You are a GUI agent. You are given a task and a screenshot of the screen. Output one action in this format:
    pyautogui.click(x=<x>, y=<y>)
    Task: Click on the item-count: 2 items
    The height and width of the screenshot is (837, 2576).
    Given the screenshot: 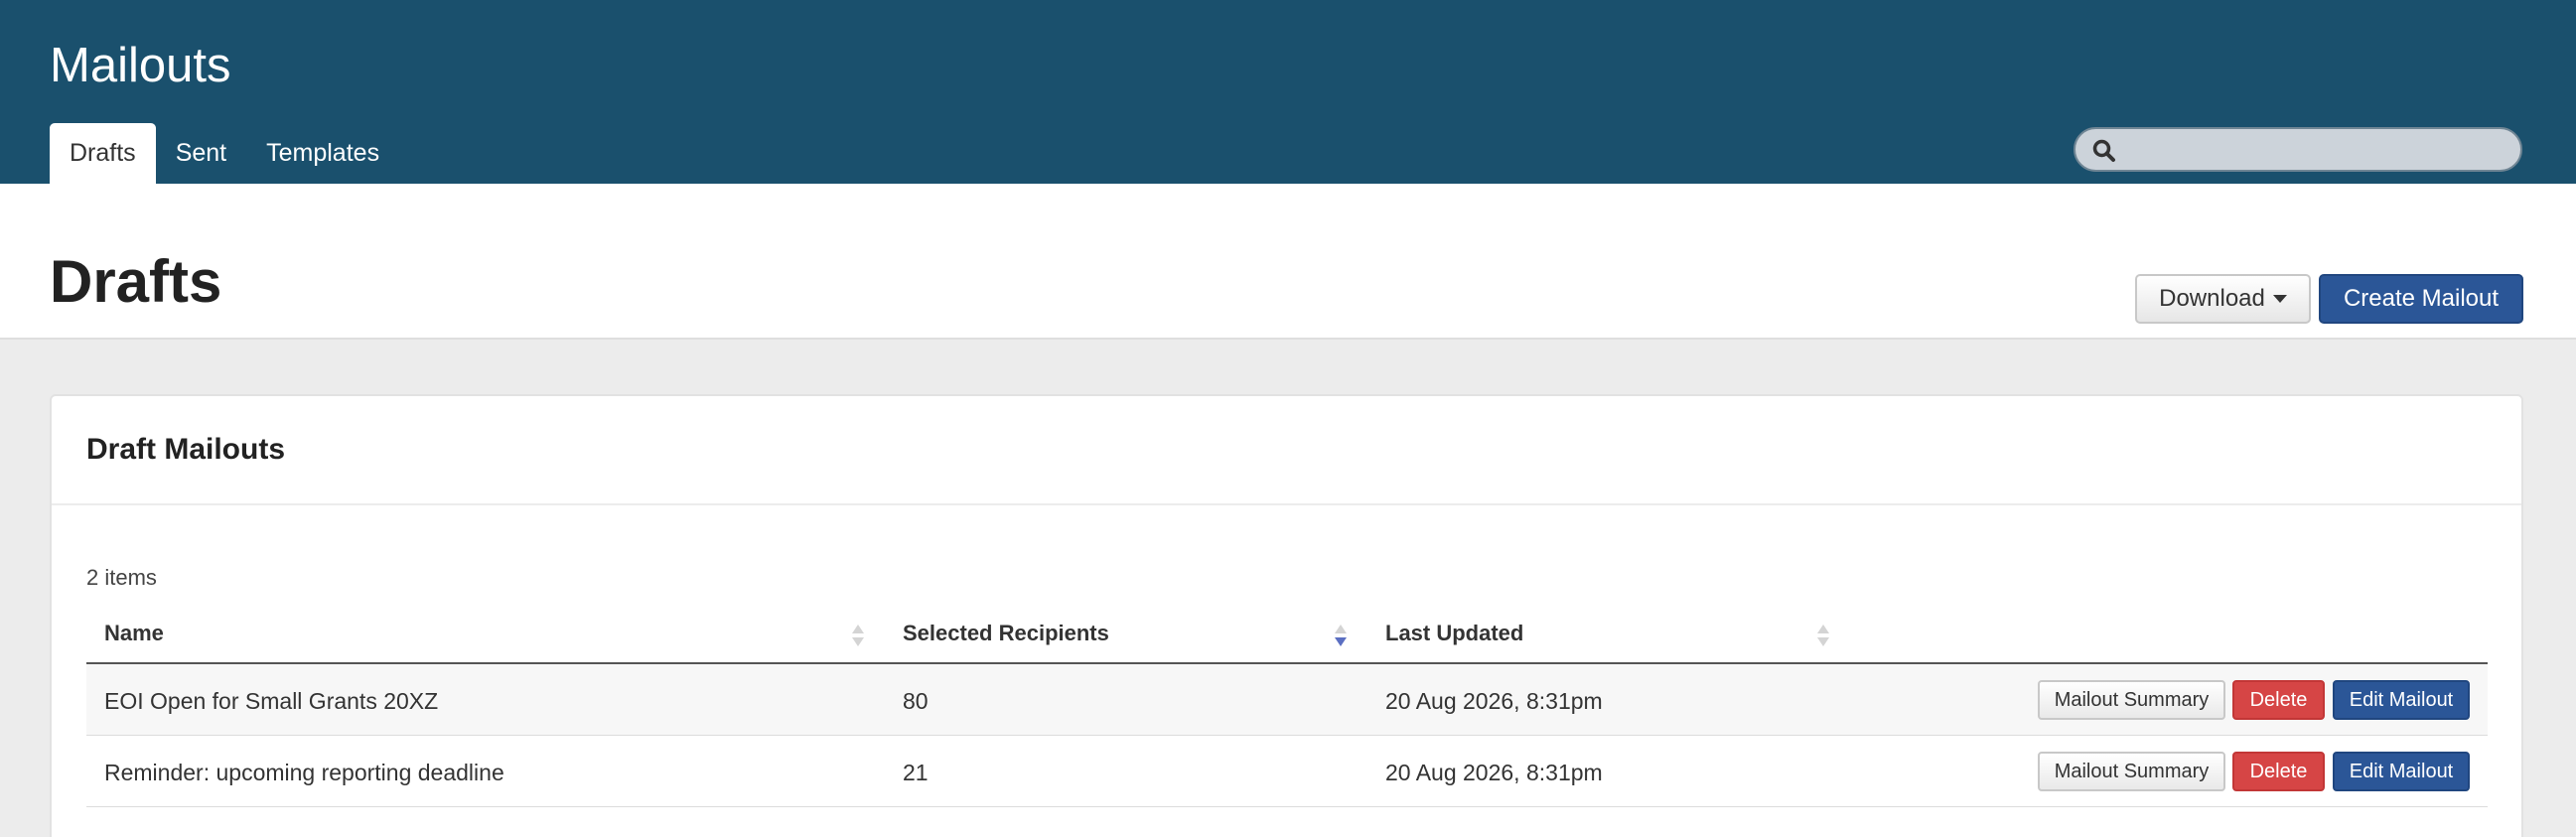 What is the action you would take?
    pyautogui.click(x=122, y=577)
    